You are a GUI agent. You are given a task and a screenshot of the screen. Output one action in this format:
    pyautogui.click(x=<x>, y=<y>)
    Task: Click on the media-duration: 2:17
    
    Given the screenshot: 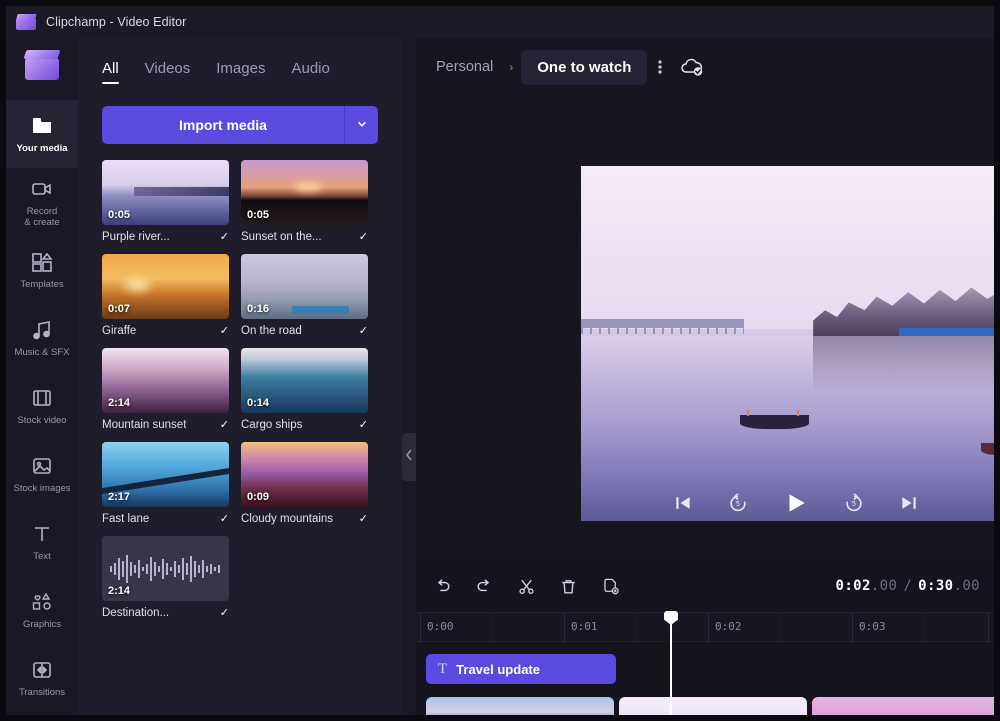 What is the action you would take?
    pyautogui.click(x=119, y=497)
    